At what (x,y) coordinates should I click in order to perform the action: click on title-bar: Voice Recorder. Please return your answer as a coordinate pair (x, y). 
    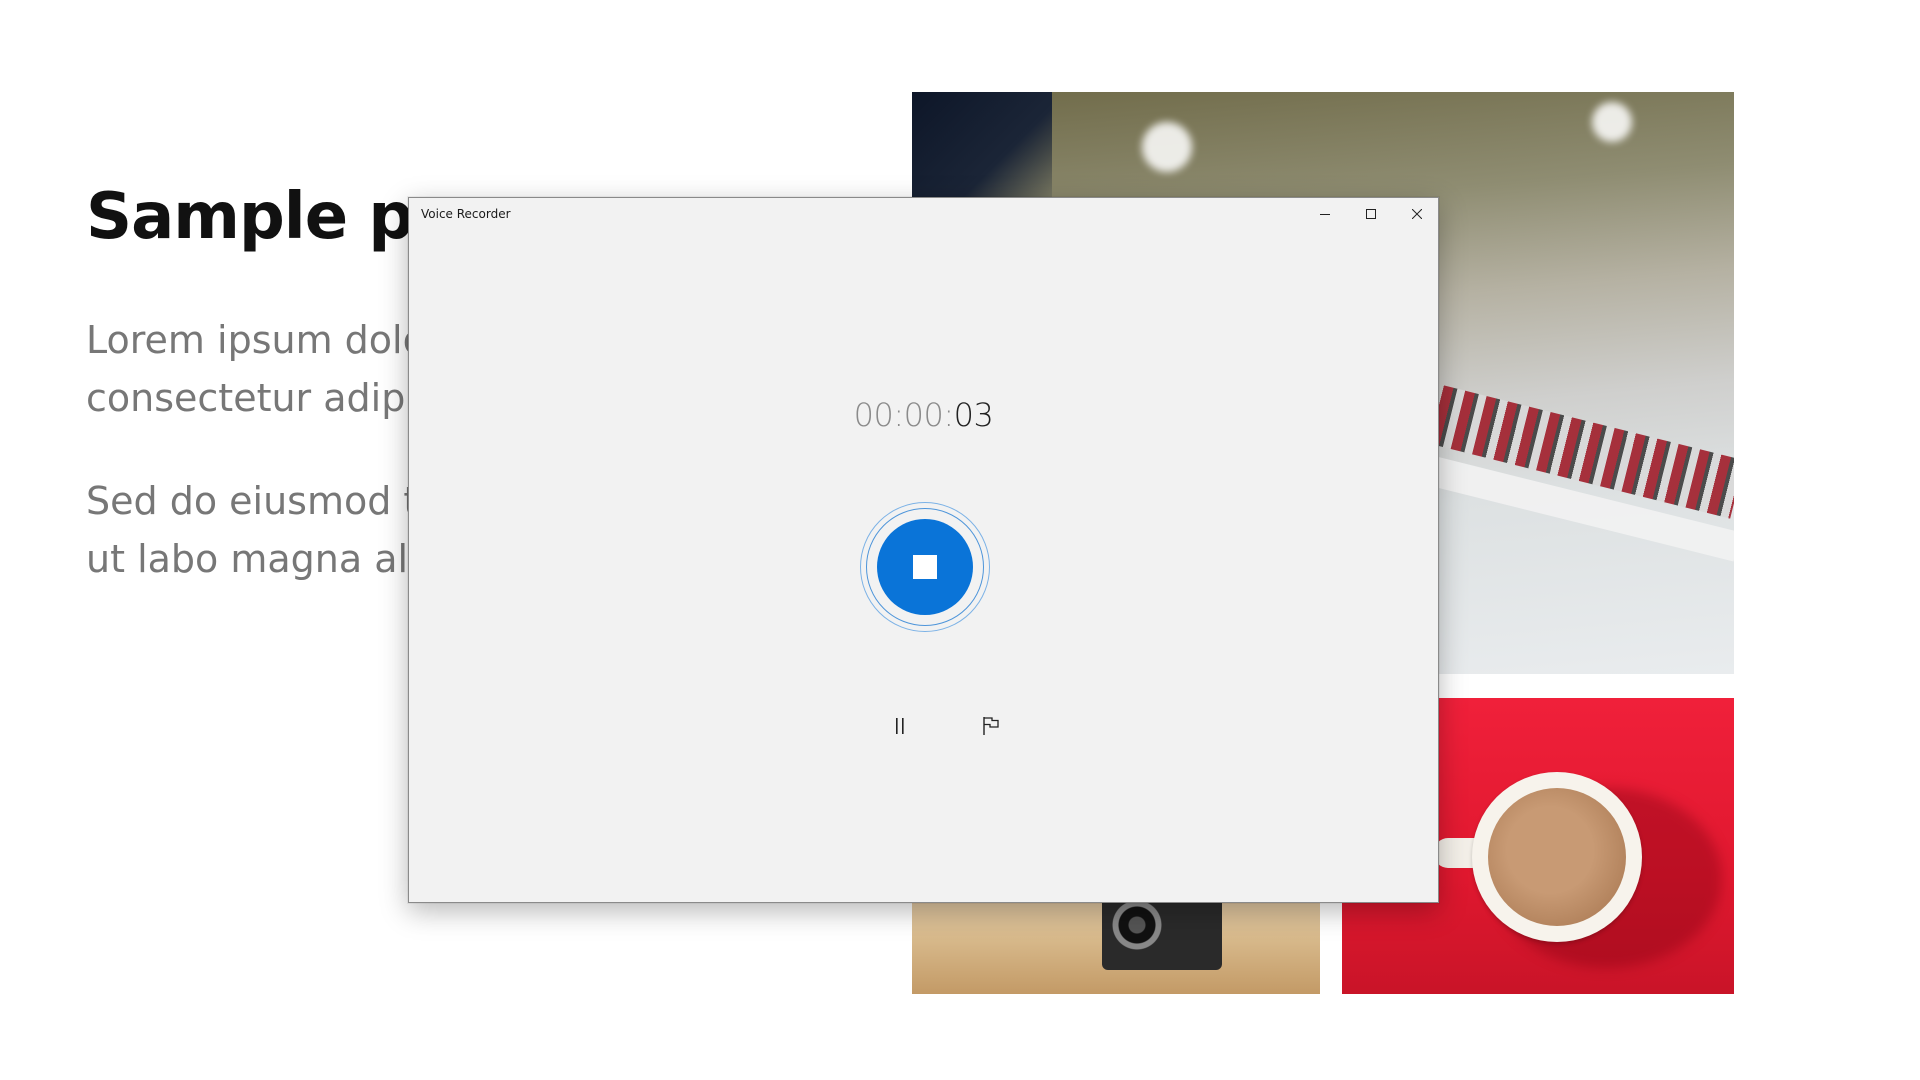
    Looking at the image, I should click on (923, 214).